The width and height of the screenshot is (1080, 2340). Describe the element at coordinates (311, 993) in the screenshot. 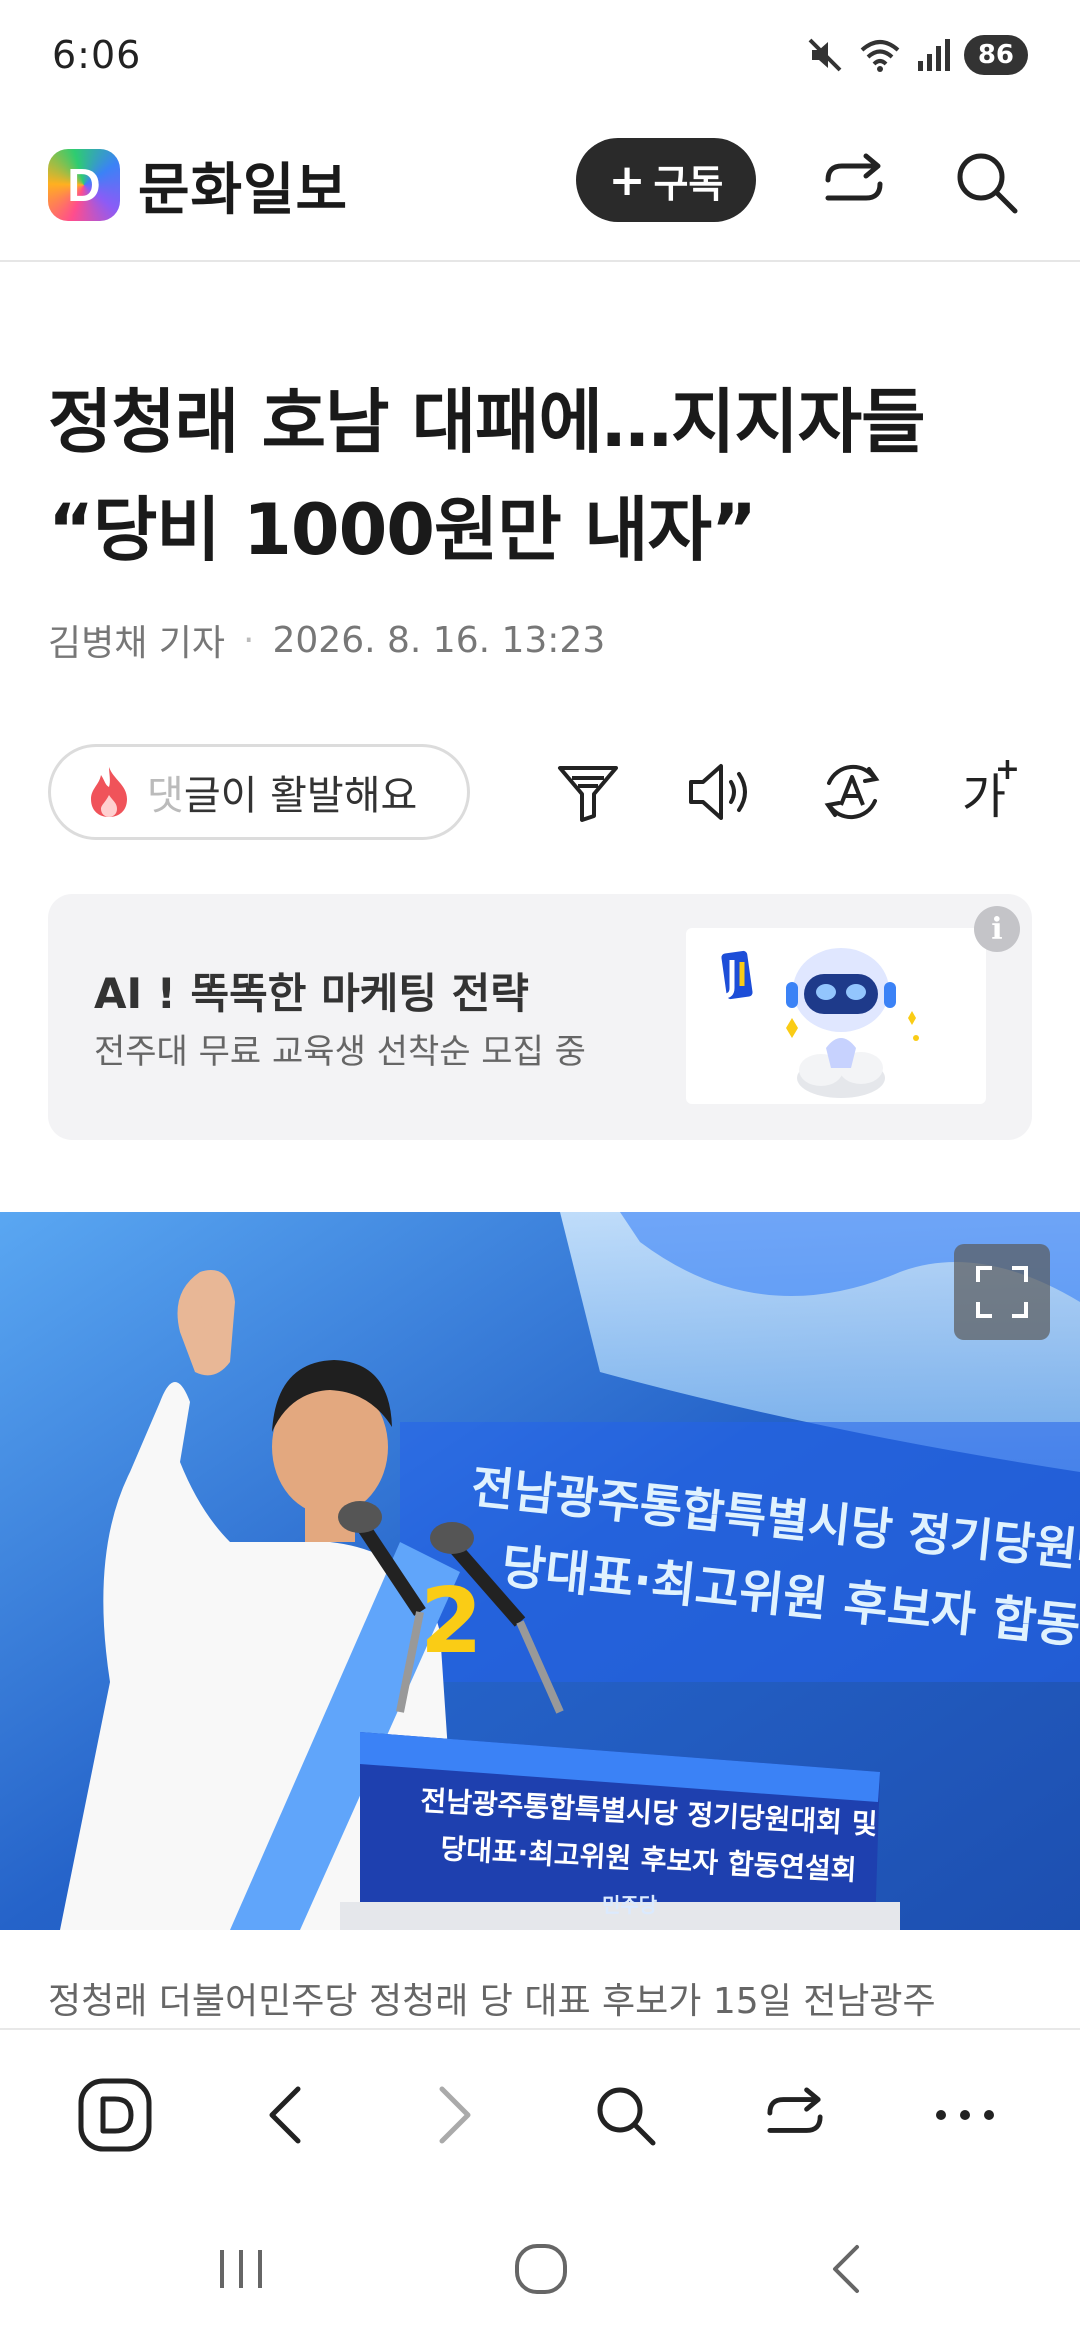

I see `ad-title: AI ! 똑똑한 마케팅 전략` at that location.